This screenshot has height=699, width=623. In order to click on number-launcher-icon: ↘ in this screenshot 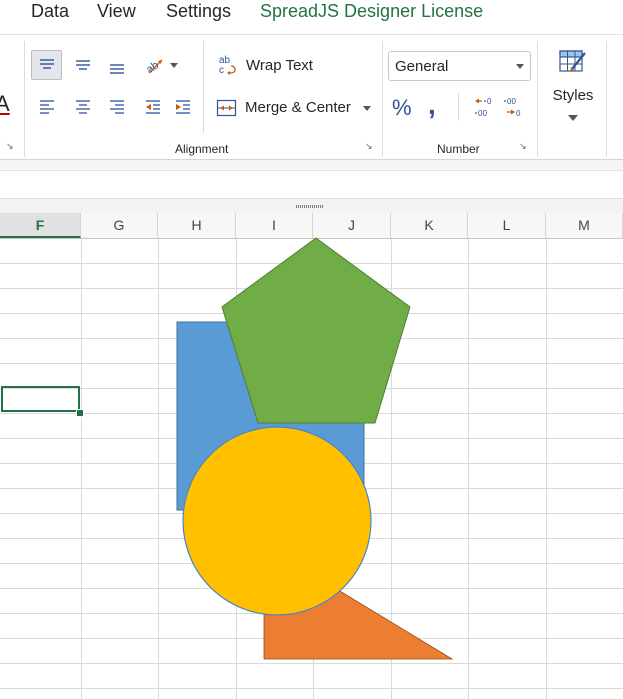, I will do `click(524, 146)`.